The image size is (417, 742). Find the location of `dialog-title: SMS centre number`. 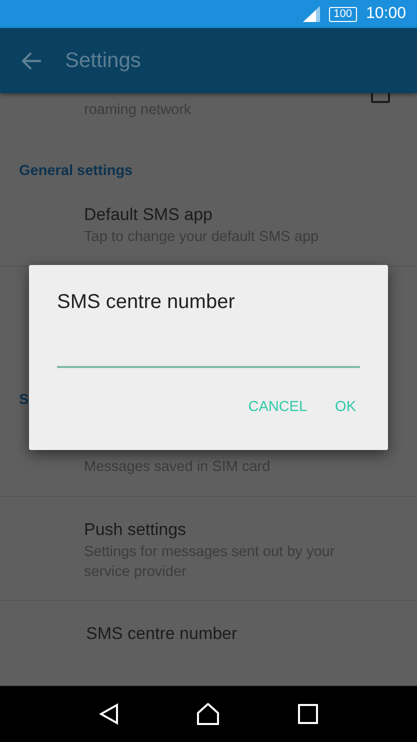

dialog-title: SMS centre number is located at coordinates (146, 302).